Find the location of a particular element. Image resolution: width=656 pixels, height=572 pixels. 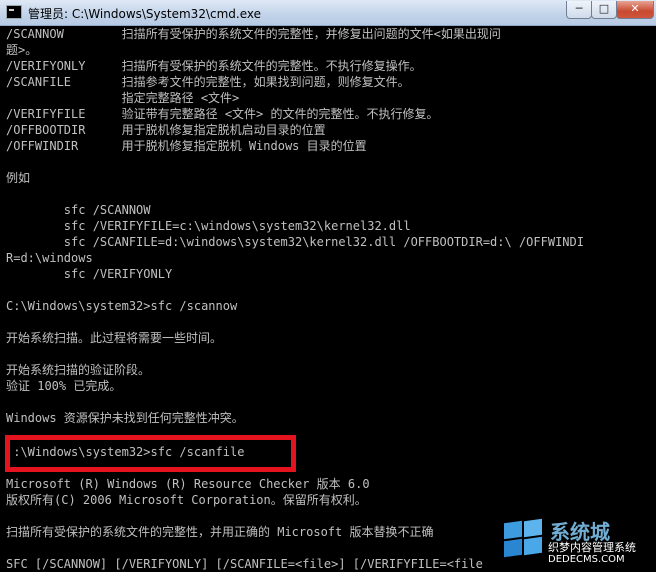

minimize-button: ─ is located at coordinates (579, 10).